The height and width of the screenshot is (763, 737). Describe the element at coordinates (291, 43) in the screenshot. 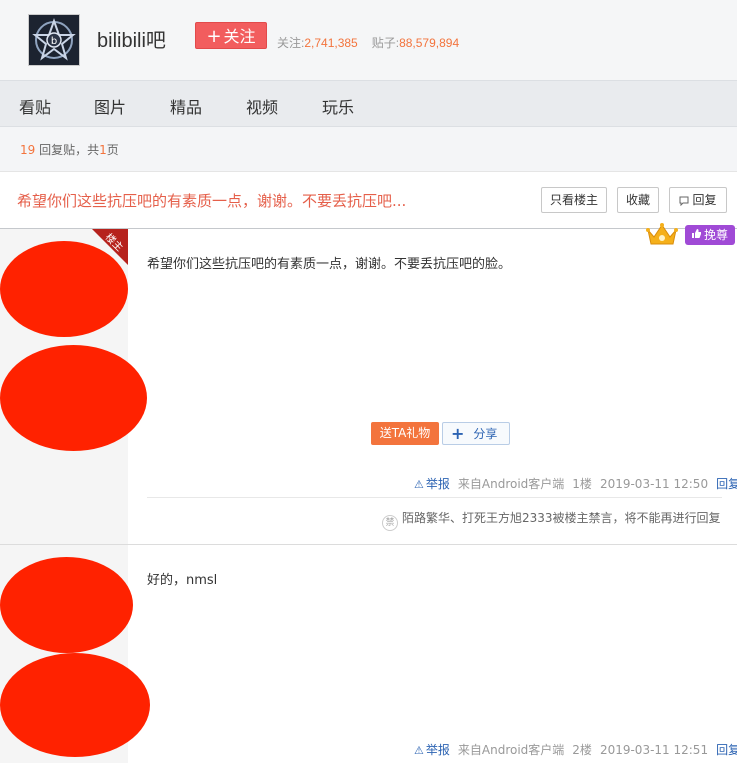

I see `follow-count-label: 关注:` at that location.